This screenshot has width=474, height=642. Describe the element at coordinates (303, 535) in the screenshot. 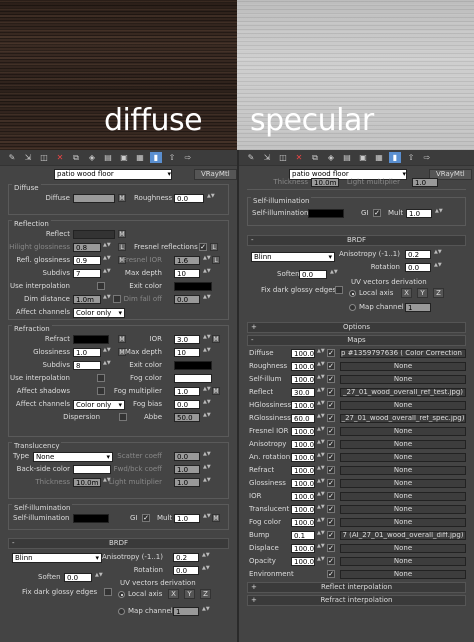

I see `map-amount-input: 0.1` at that location.